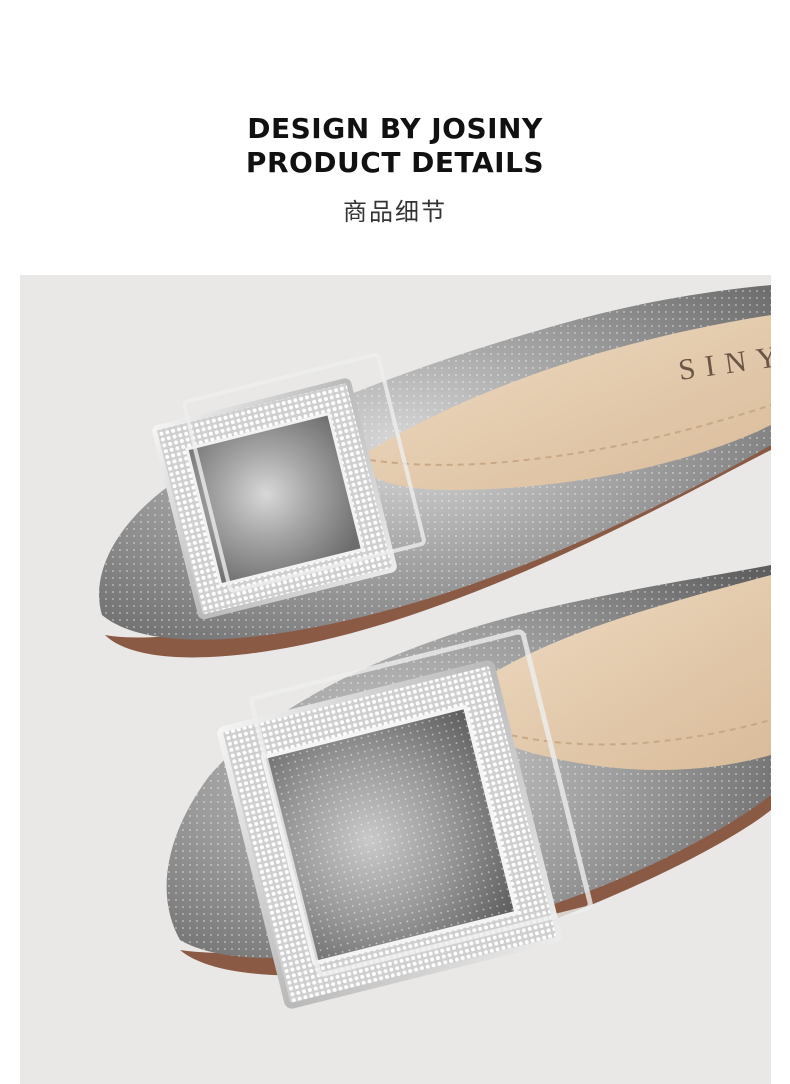 The height and width of the screenshot is (1084, 790). What do you see at coordinates (395, 162) in the screenshot?
I see `section-title: PRODUCT DETAILS` at bounding box center [395, 162].